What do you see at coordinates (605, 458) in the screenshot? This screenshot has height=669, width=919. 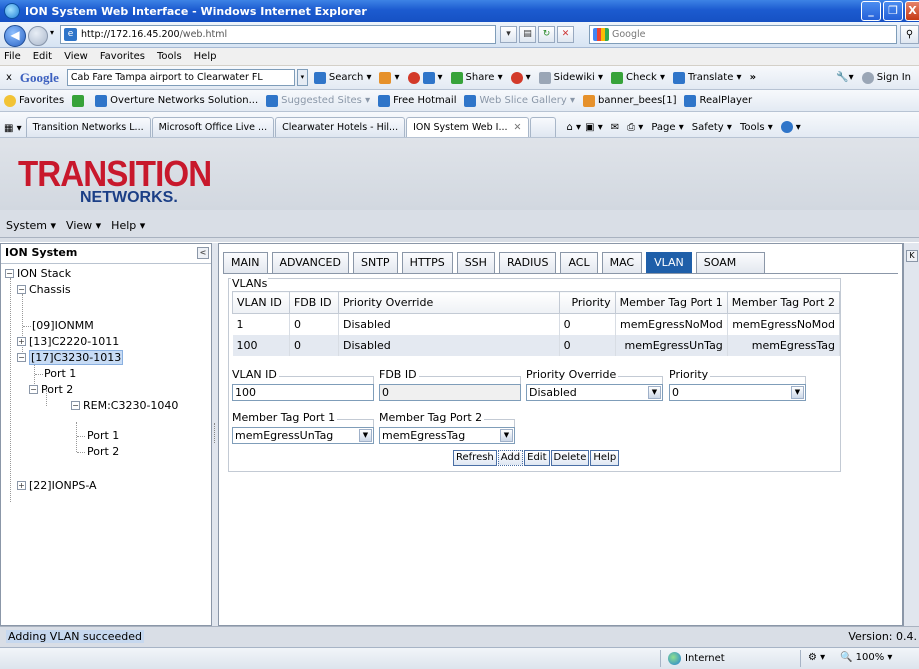 I see `help-button: Help` at bounding box center [605, 458].